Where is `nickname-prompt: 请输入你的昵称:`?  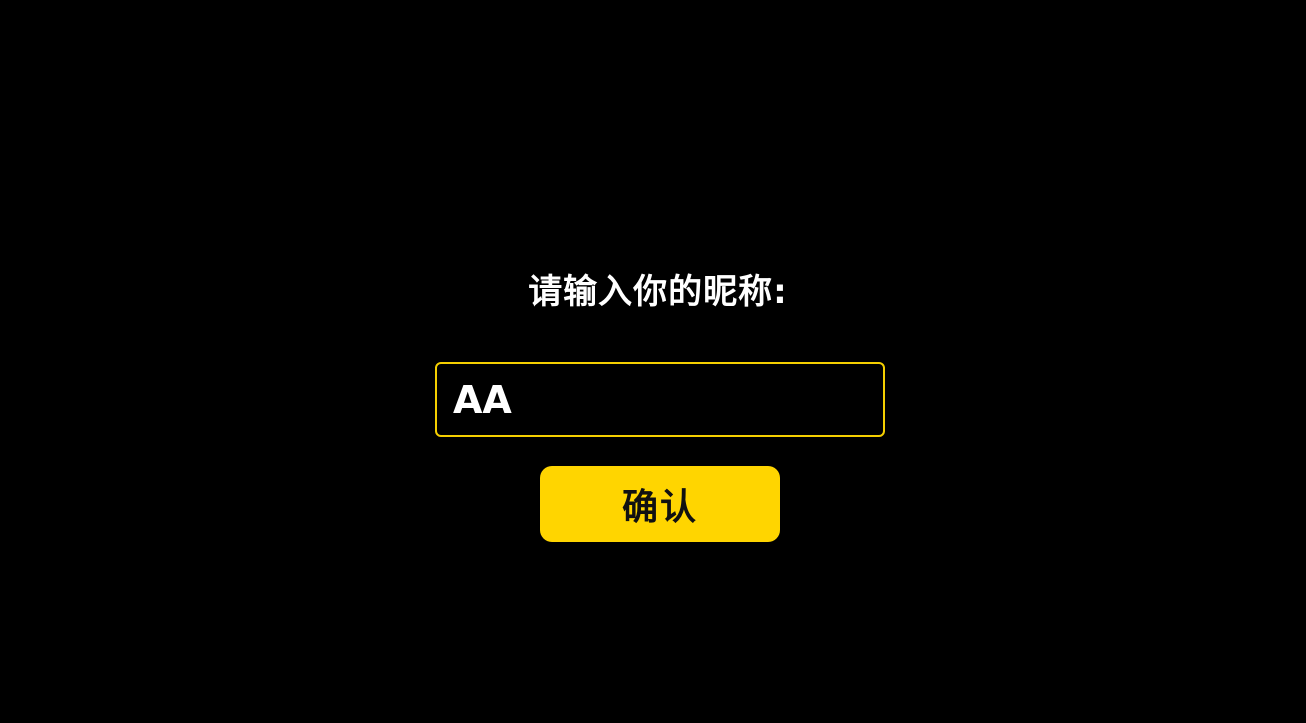
nickname-prompt: 请输入你的昵称: is located at coordinates (658, 291).